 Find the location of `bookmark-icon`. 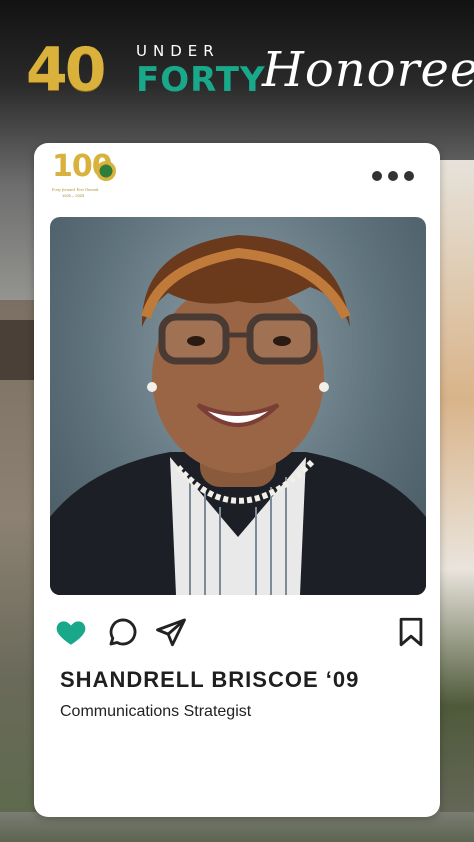

bookmark-icon is located at coordinates (411, 632).